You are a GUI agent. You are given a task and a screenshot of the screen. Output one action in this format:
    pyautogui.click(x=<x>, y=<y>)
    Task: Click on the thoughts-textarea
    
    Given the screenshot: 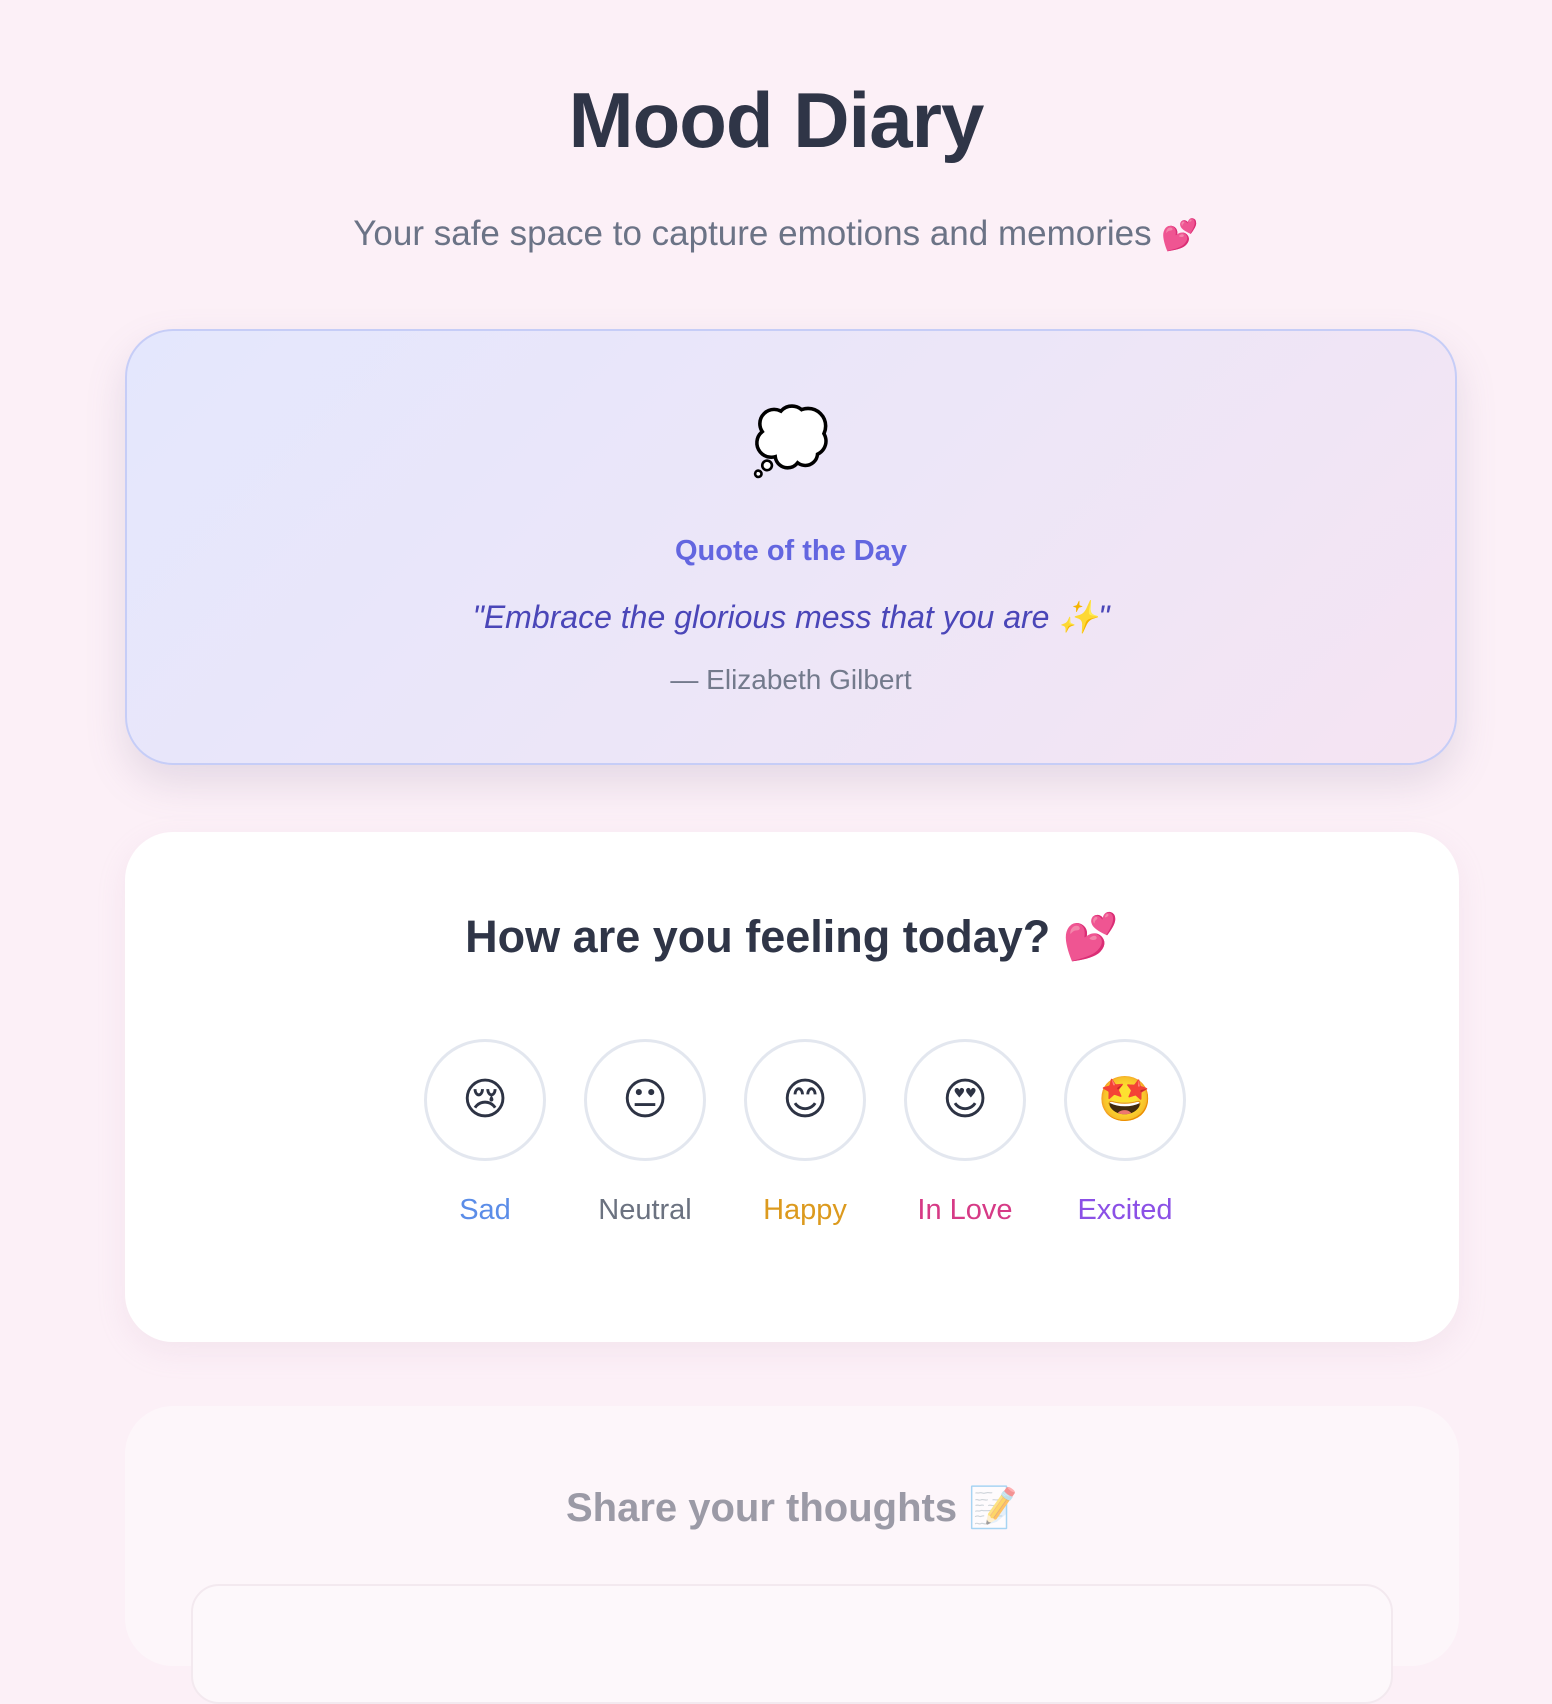 What is the action you would take?
    pyautogui.click(x=792, y=1644)
    